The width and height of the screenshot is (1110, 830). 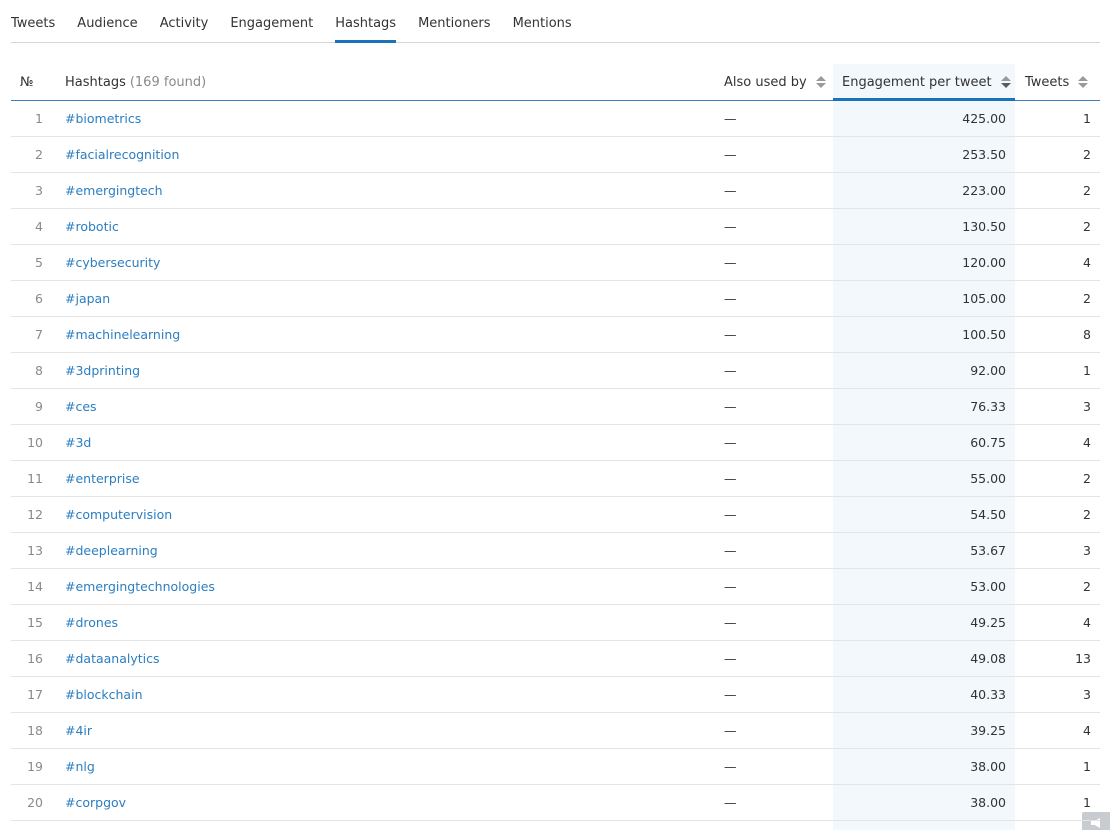 I want to click on engagement-cell: 76.33, so click(x=988, y=406).